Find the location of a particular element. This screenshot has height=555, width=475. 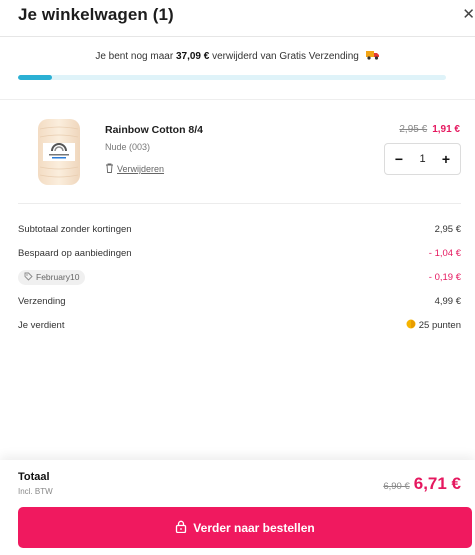

shipping-label: Verzending is located at coordinates (42, 301).